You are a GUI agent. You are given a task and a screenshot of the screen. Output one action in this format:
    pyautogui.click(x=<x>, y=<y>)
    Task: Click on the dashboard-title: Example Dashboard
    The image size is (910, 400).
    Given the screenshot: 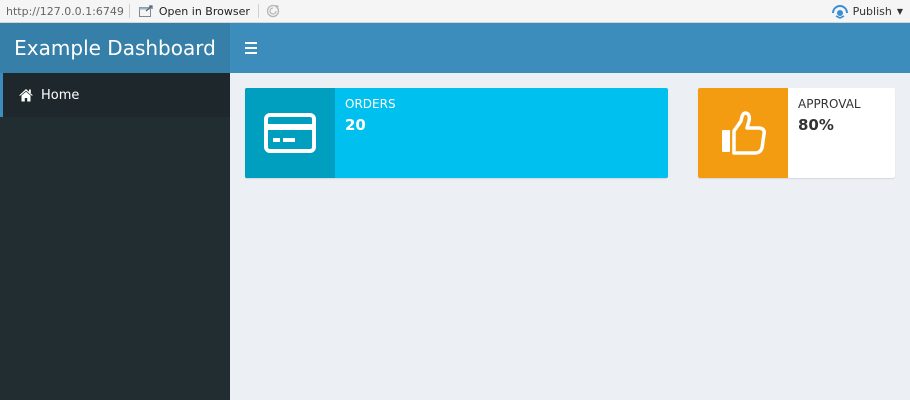 What is the action you would take?
    pyautogui.click(x=115, y=48)
    